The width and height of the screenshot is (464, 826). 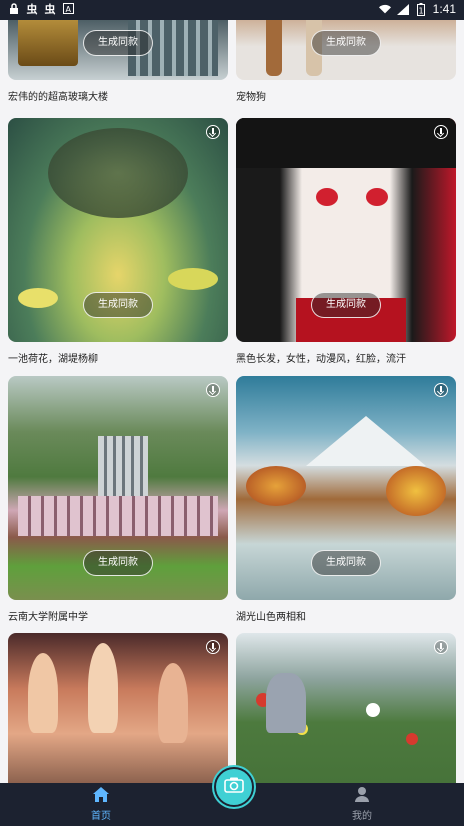 What do you see at coordinates (384, 9) in the screenshot?
I see `wifi-icon` at bounding box center [384, 9].